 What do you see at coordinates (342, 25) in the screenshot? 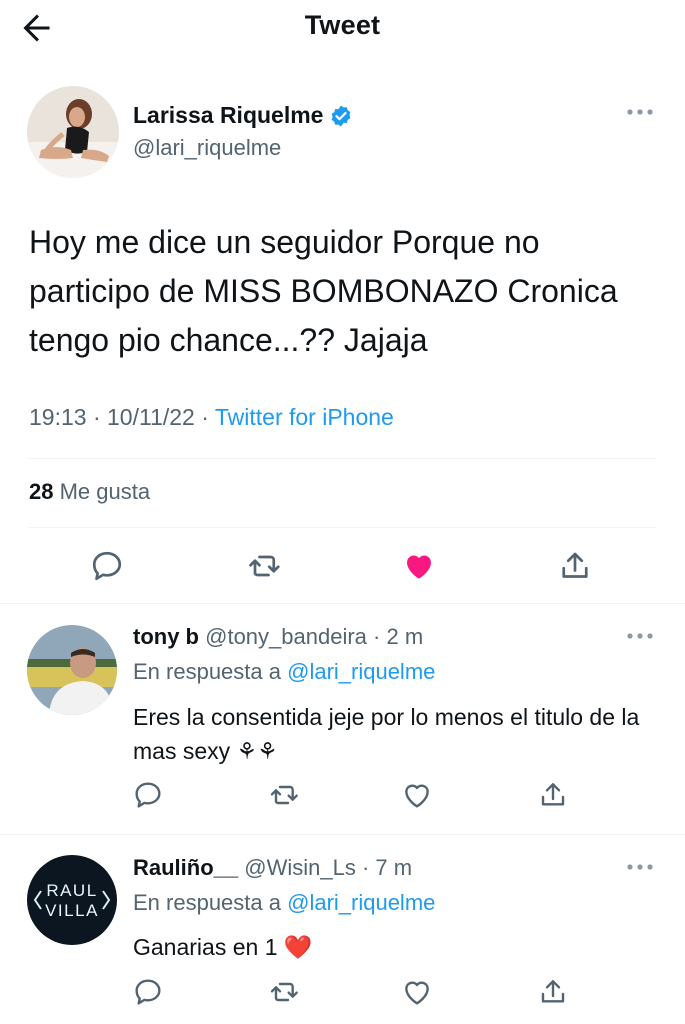
I see `page-title: Tweet` at bounding box center [342, 25].